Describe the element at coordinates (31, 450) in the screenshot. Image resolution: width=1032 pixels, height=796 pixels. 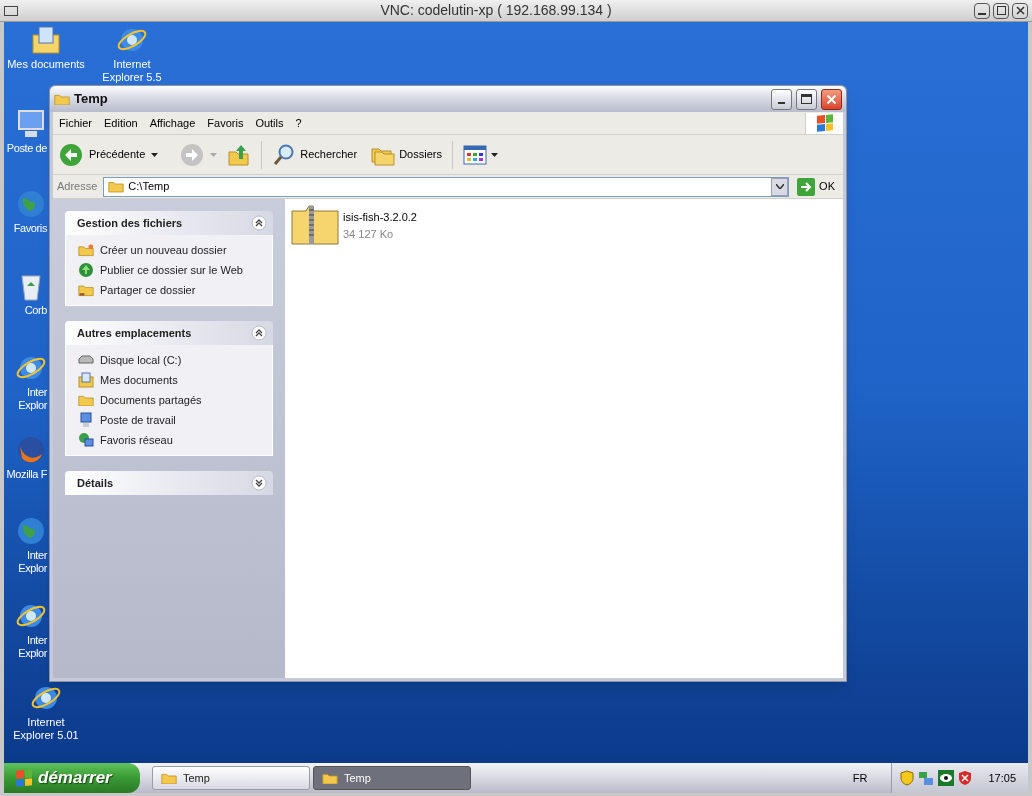
I see `fox-globe-icon` at that location.